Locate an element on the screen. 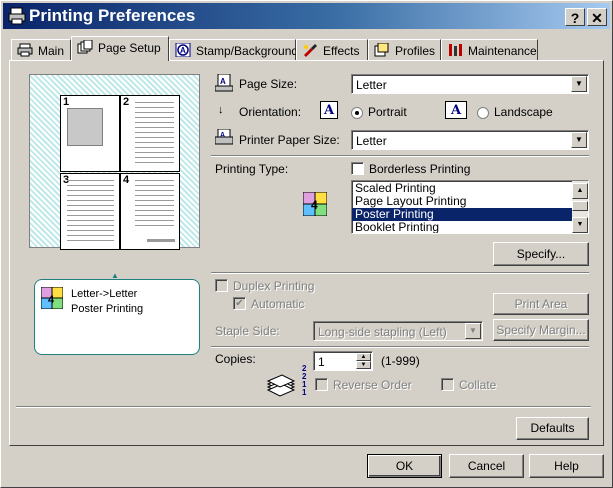 This screenshot has height=488, width=613. tab-maintenance-label: Maintenance is located at coordinates (502, 51).